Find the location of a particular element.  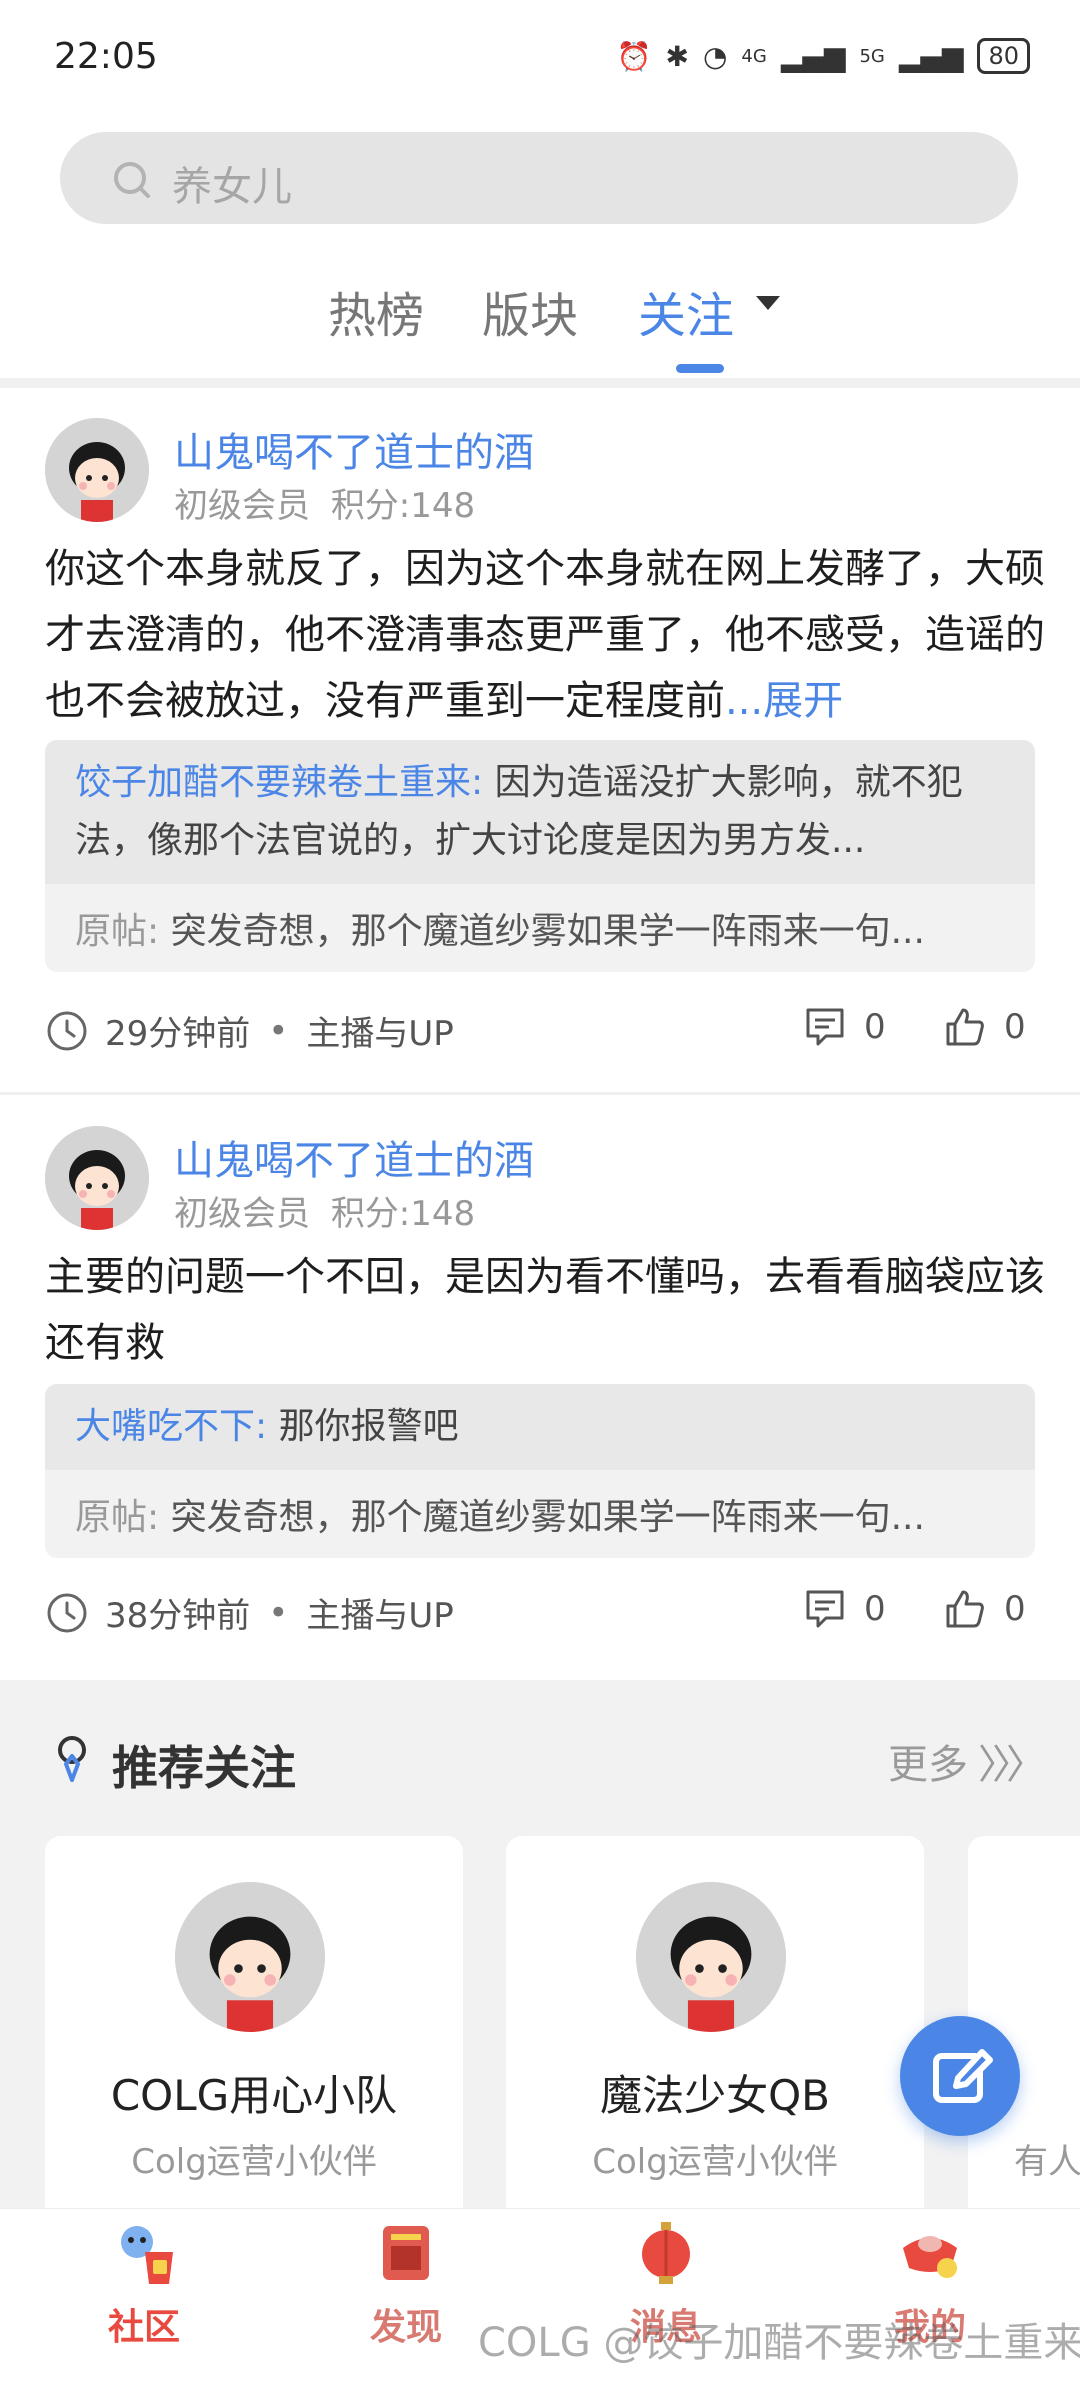

post-time: 29分钟前 is located at coordinates (178, 1034).